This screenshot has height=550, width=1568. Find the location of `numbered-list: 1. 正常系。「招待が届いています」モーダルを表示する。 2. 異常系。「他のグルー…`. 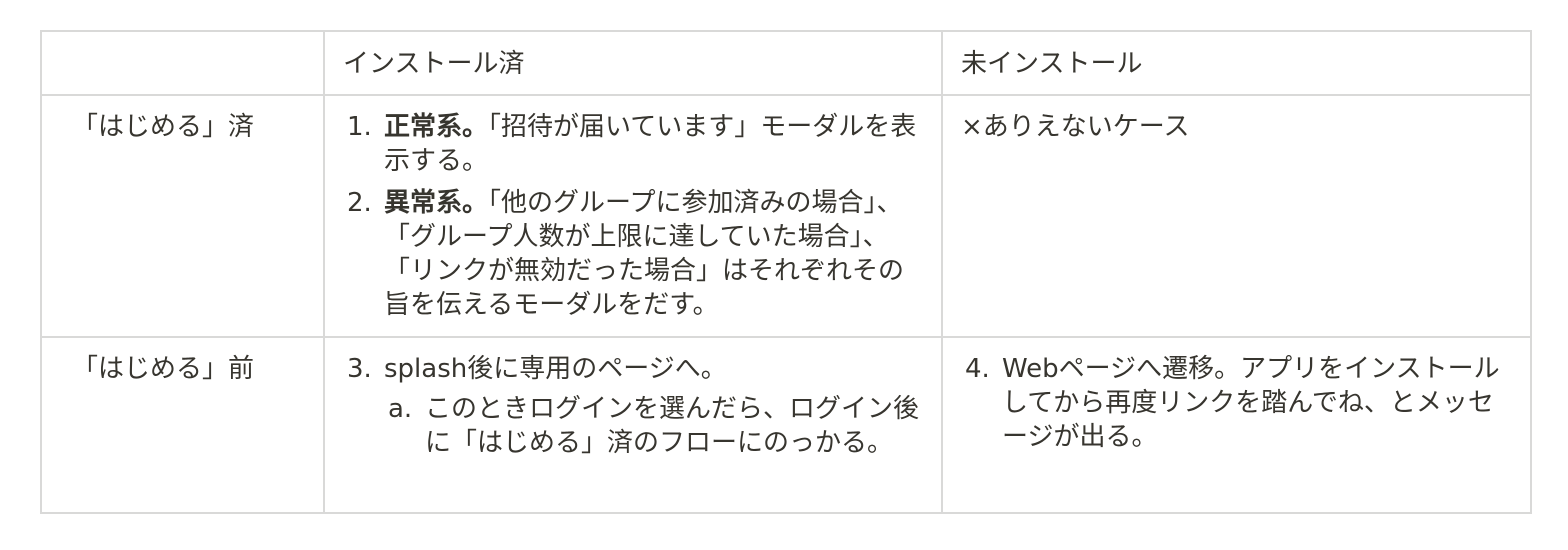

numbered-list: 1. 正常系。「招待が届いています」モーダルを表示する。 2. 異常系。「他のグルー… is located at coordinates (633, 216).